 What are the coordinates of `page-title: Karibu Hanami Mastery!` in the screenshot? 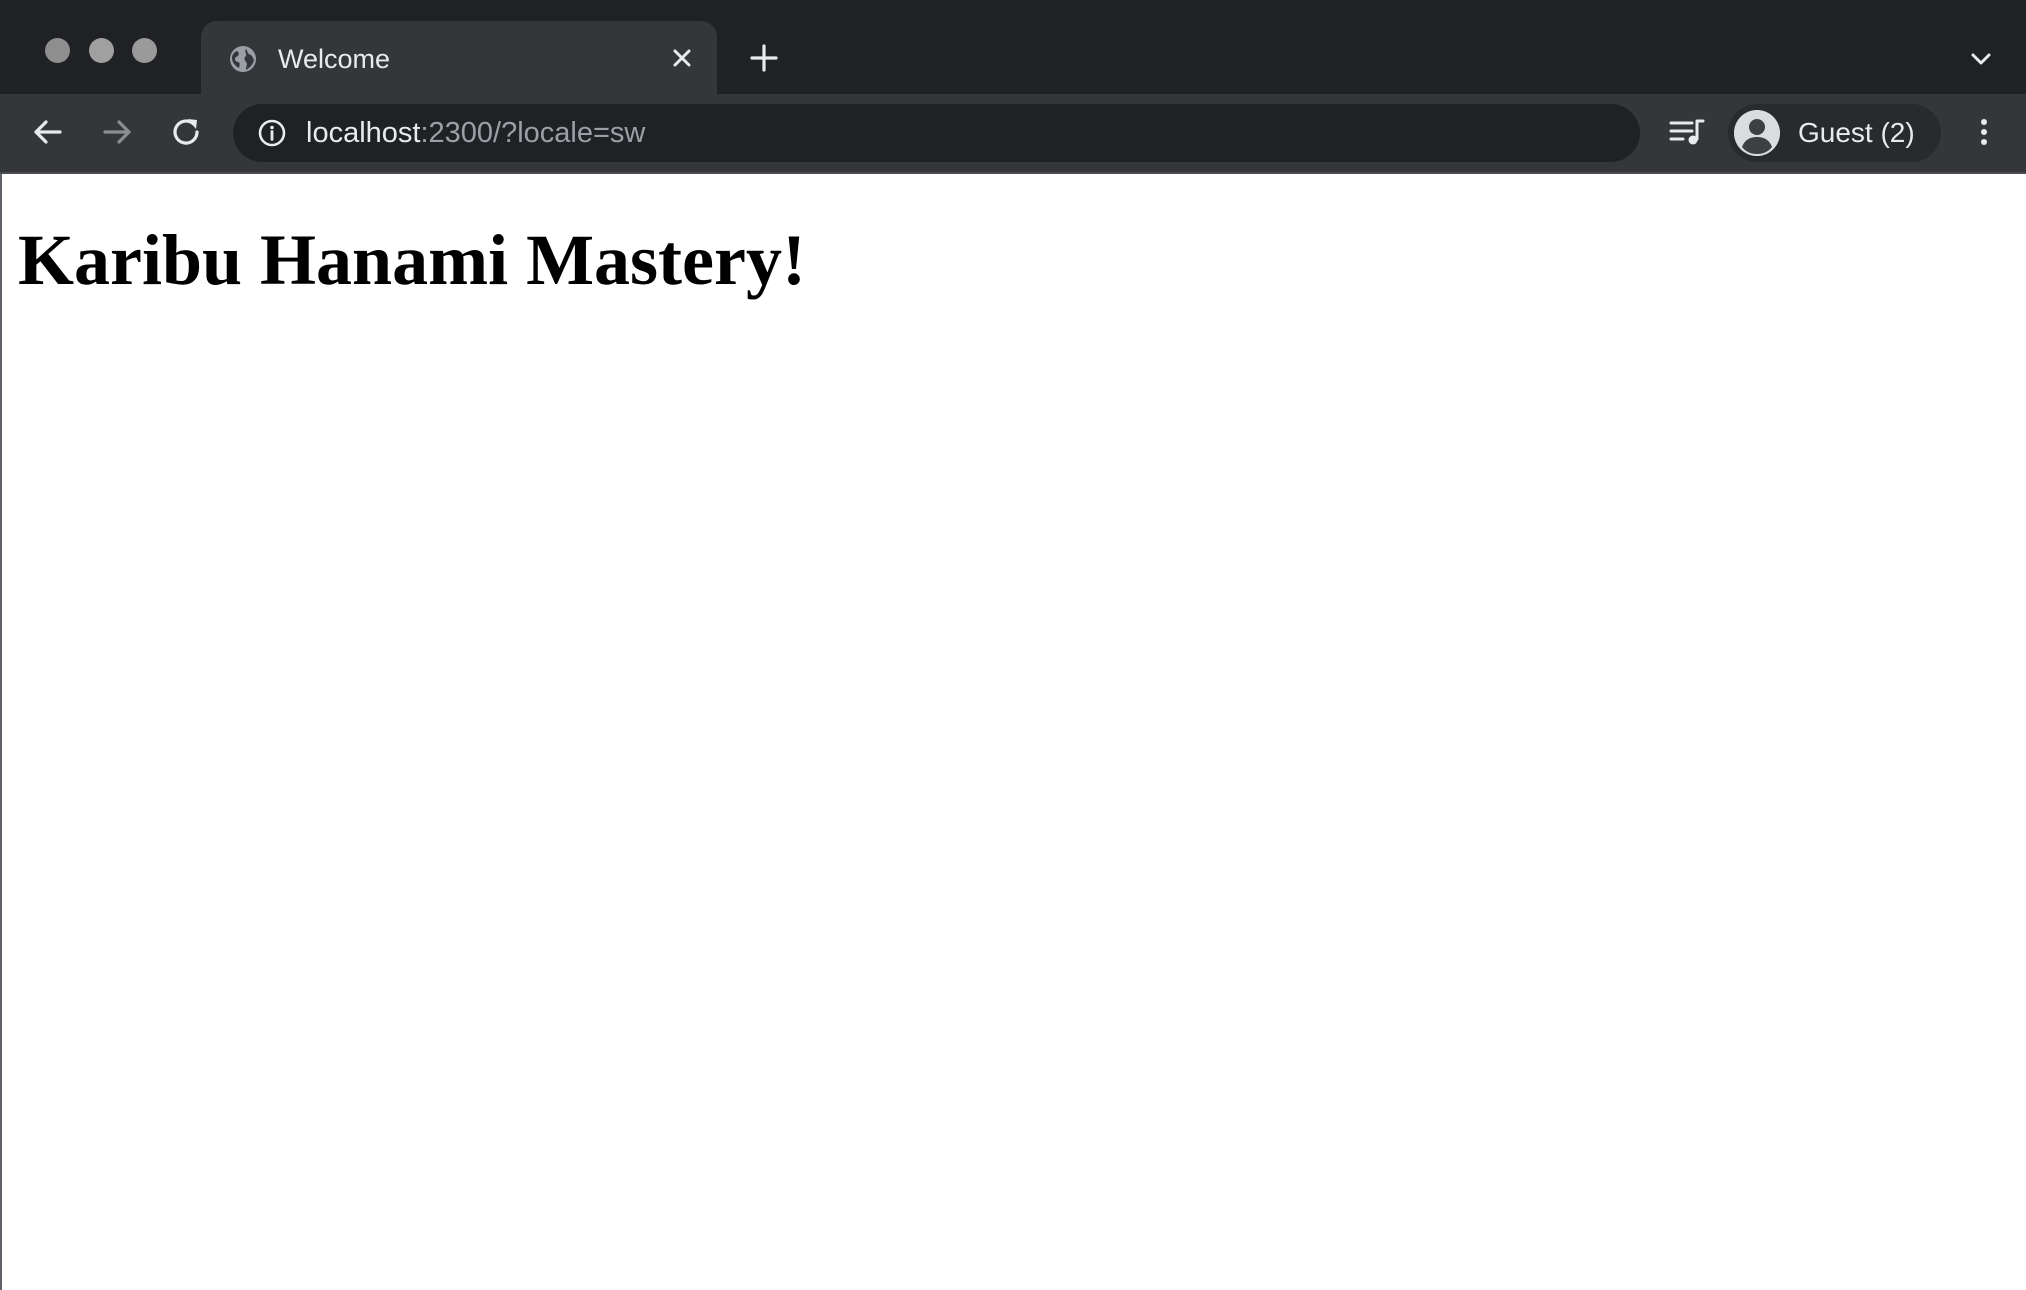 It's located at (412, 260).